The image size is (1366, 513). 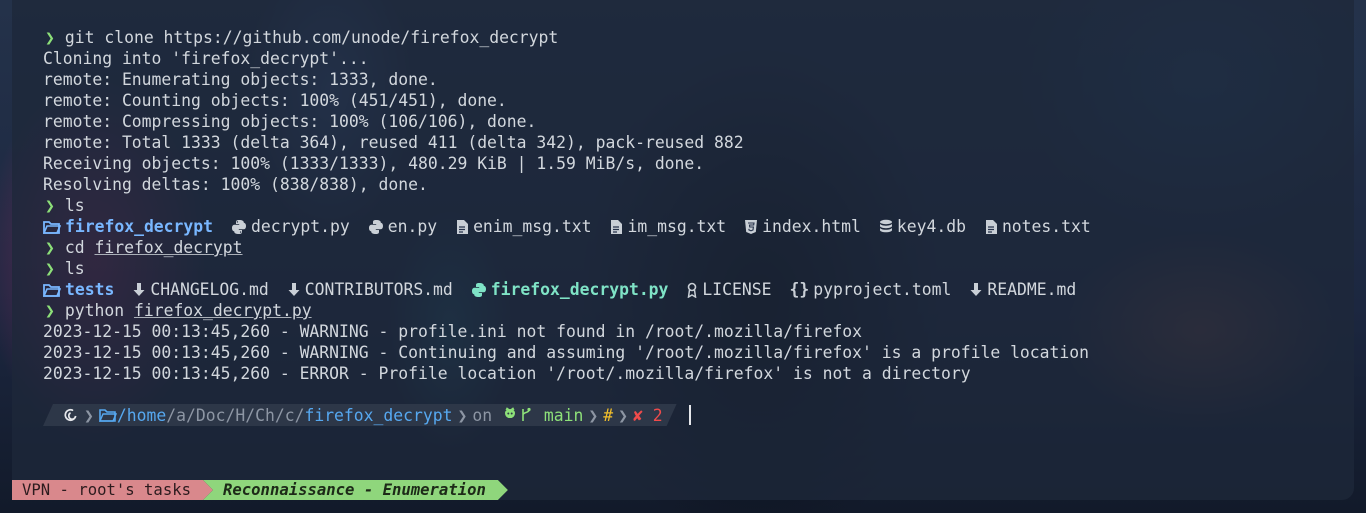 I want to click on ls-entry: decrypt.py, so click(x=290, y=226).